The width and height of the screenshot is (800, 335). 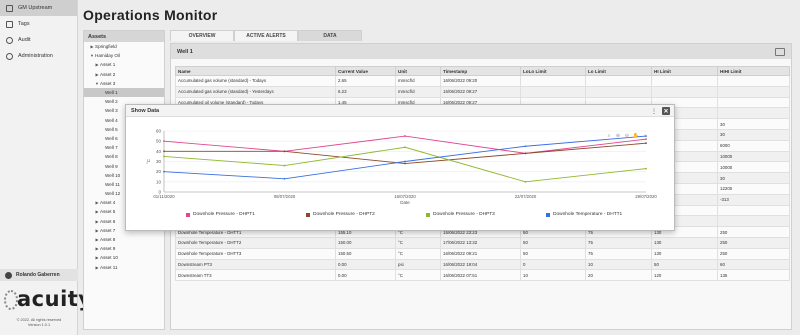 What do you see at coordinates (405, 202) in the screenshot?
I see `x-axis-label: Date` at bounding box center [405, 202].